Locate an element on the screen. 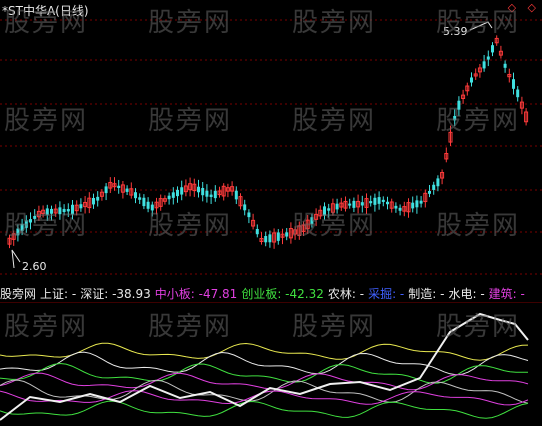 The width and height of the screenshot is (542, 426). indicator-item: 创业板: -42.32 is located at coordinates (282, 294).